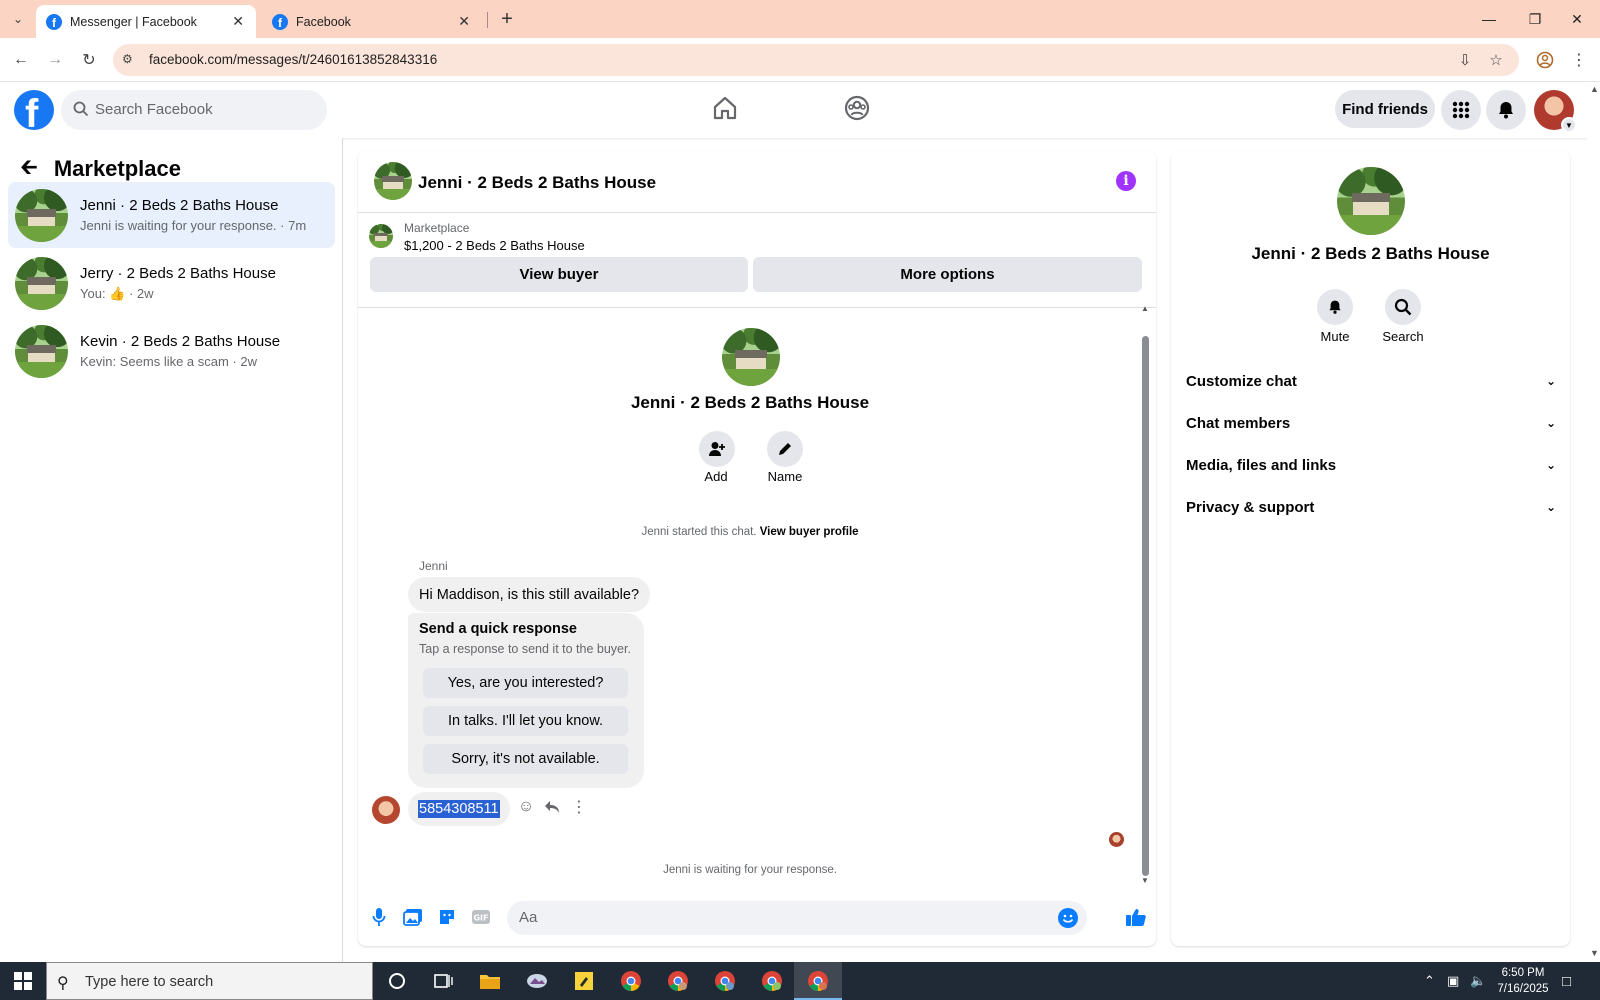  What do you see at coordinates (1594, 522) in the screenshot?
I see `page-scrollbar: ▲ ▼` at bounding box center [1594, 522].